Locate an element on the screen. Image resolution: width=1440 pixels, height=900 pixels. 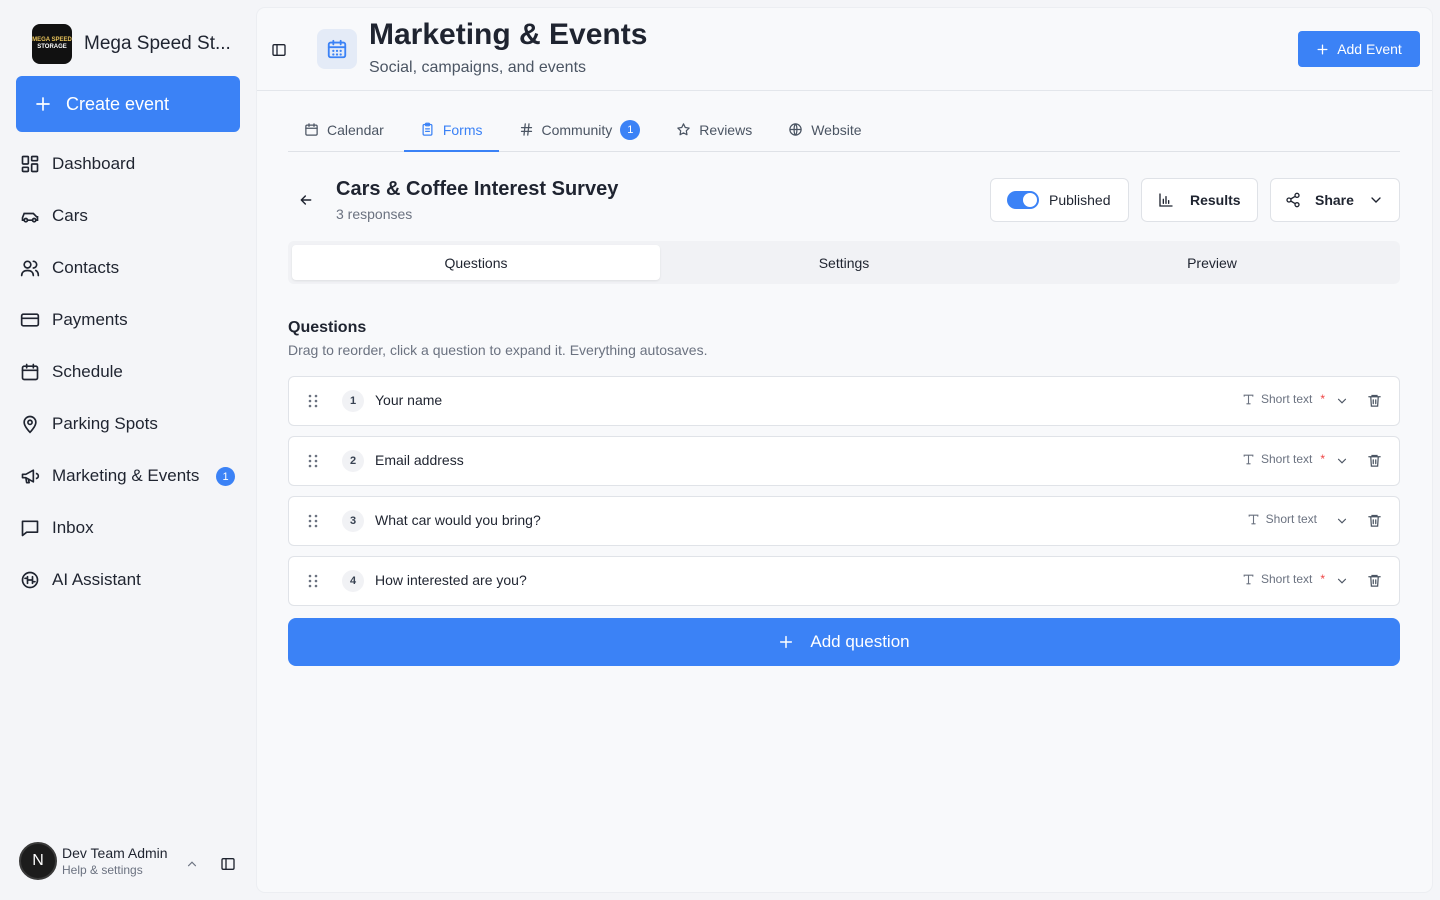
sidebar-item-inbox: Inbox is located at coordinates (128, 528).